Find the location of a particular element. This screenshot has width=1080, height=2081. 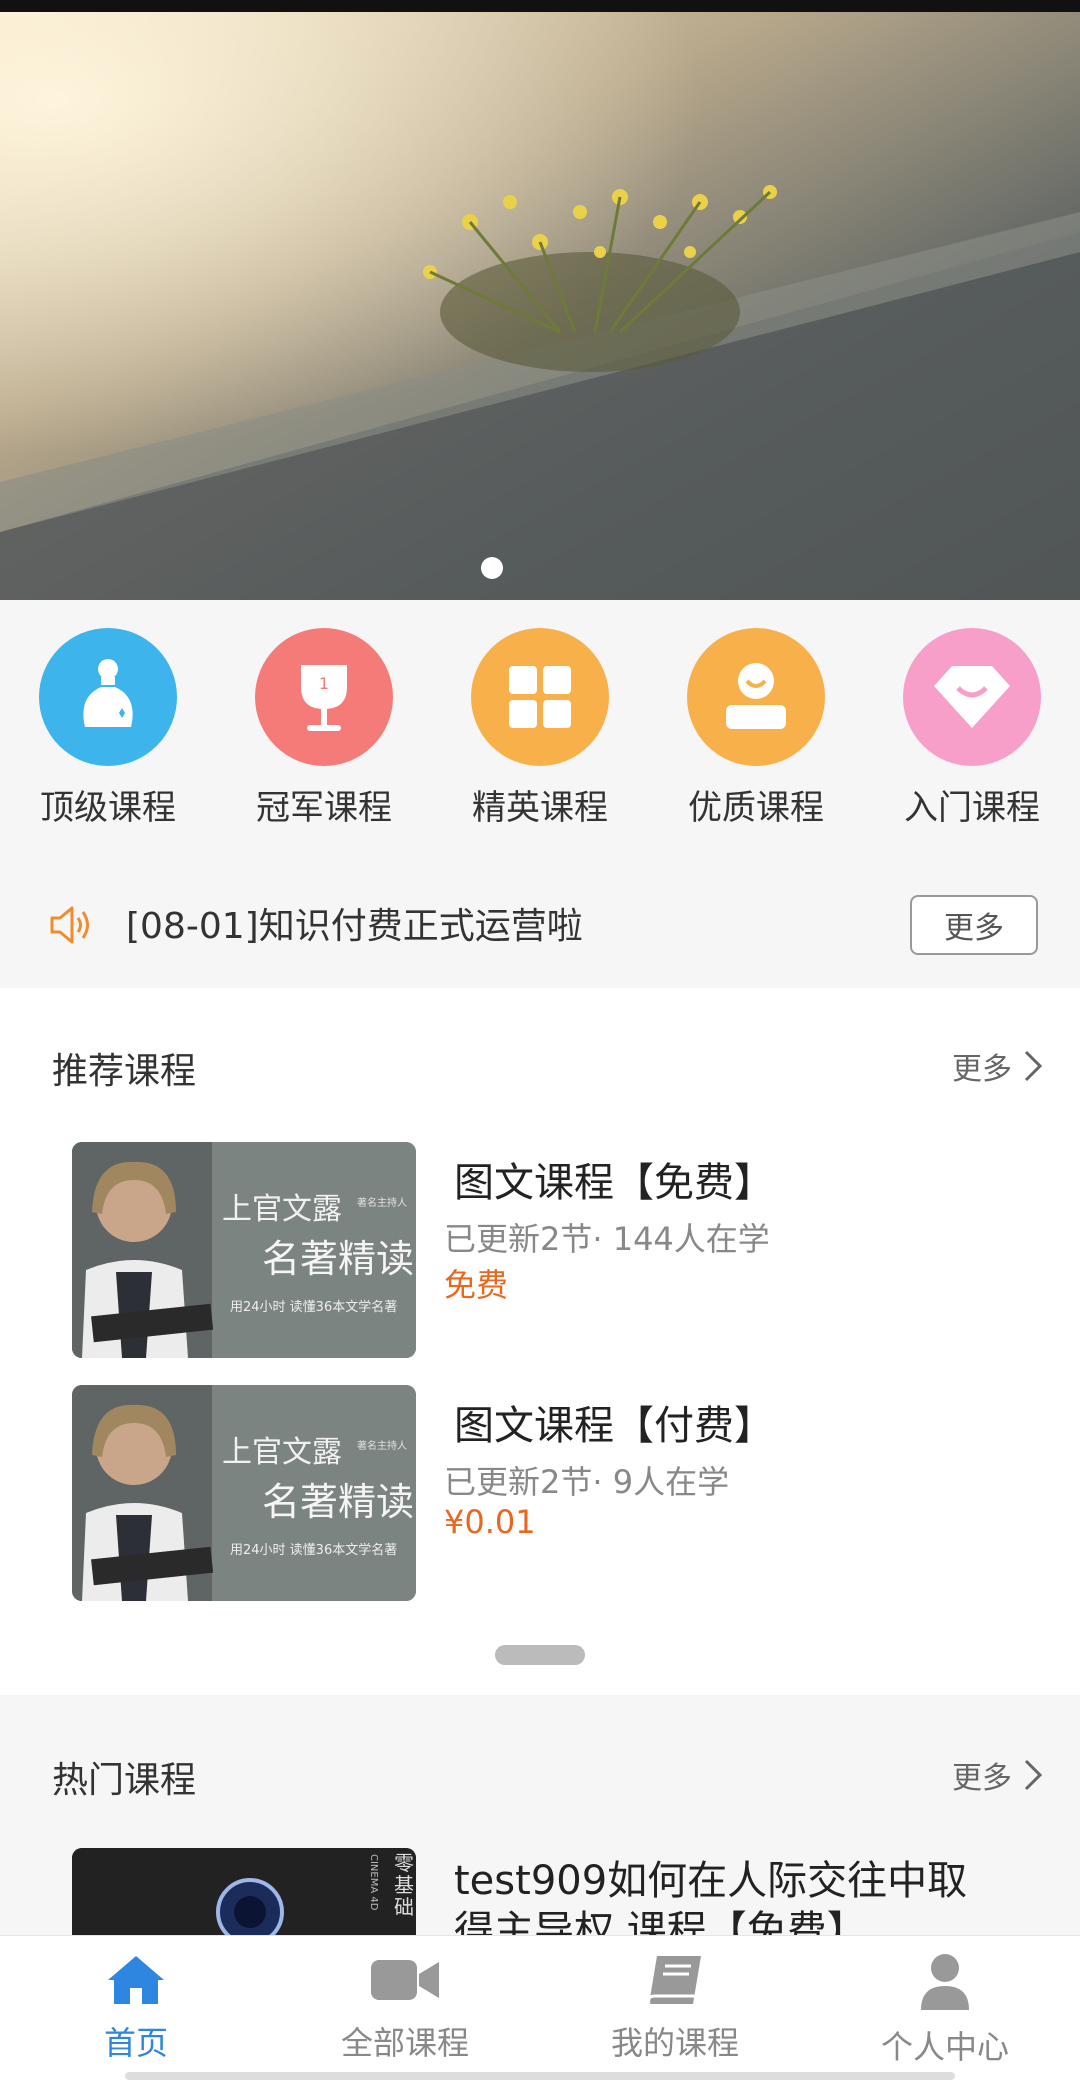

category-label: 入门课程 is located at coordinates (972, 808).